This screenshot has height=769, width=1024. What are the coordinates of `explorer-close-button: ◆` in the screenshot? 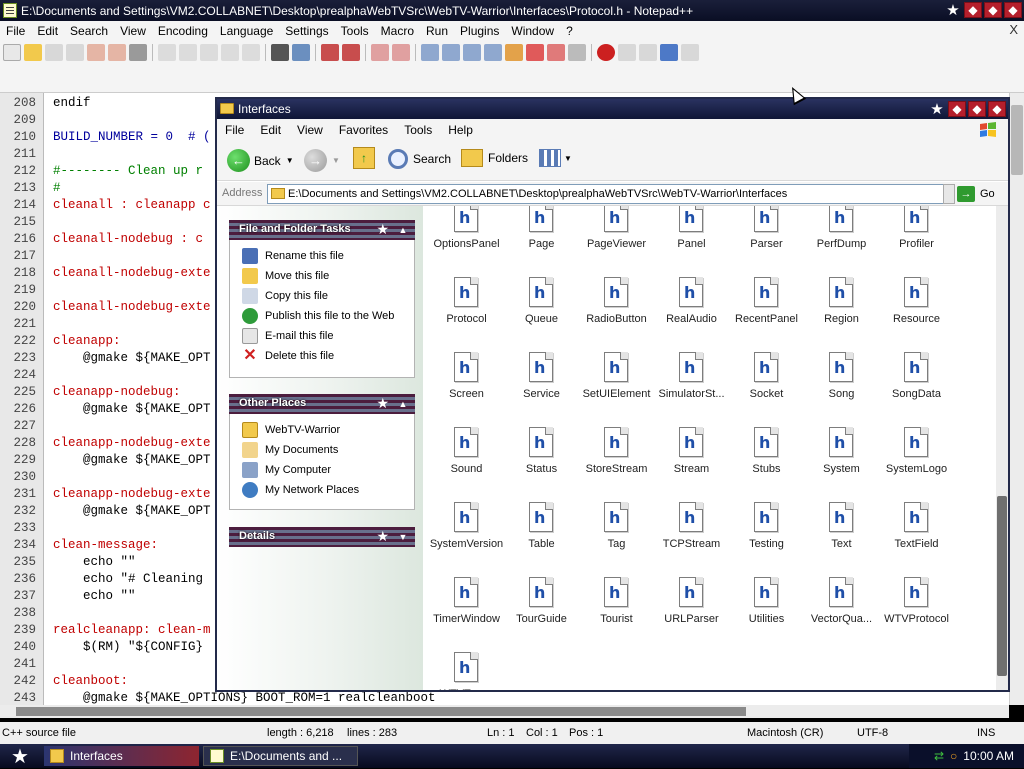 It's located at (997, 109).